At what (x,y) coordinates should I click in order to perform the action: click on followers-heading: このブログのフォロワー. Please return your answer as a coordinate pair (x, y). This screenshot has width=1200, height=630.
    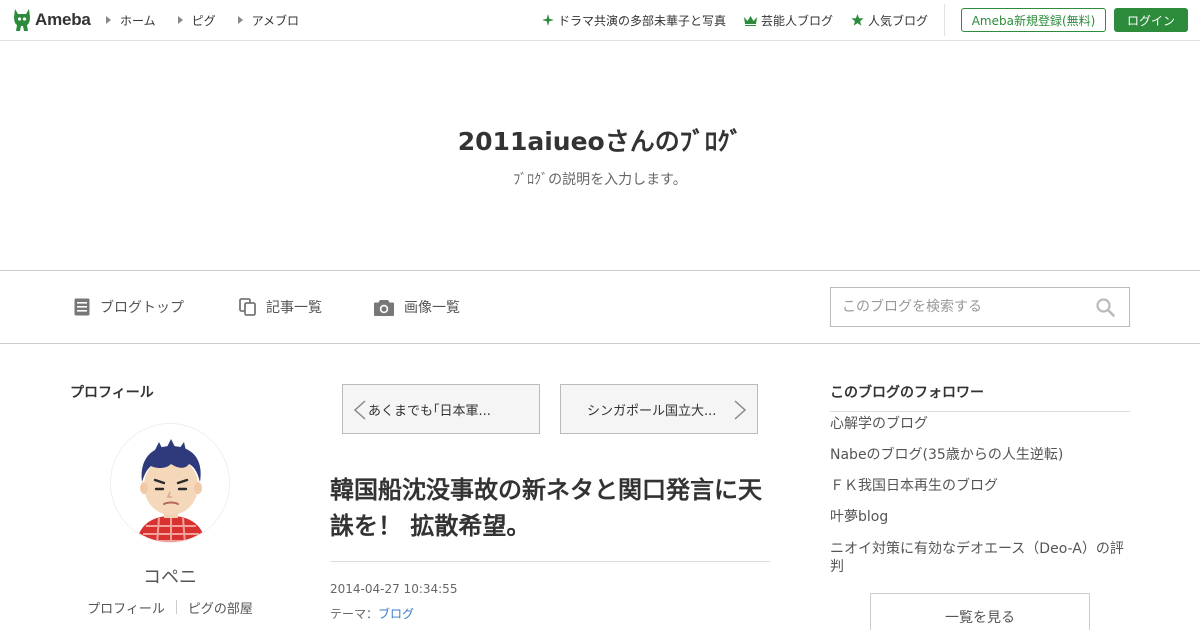
    Looking at the image, I should click on (980, 397).